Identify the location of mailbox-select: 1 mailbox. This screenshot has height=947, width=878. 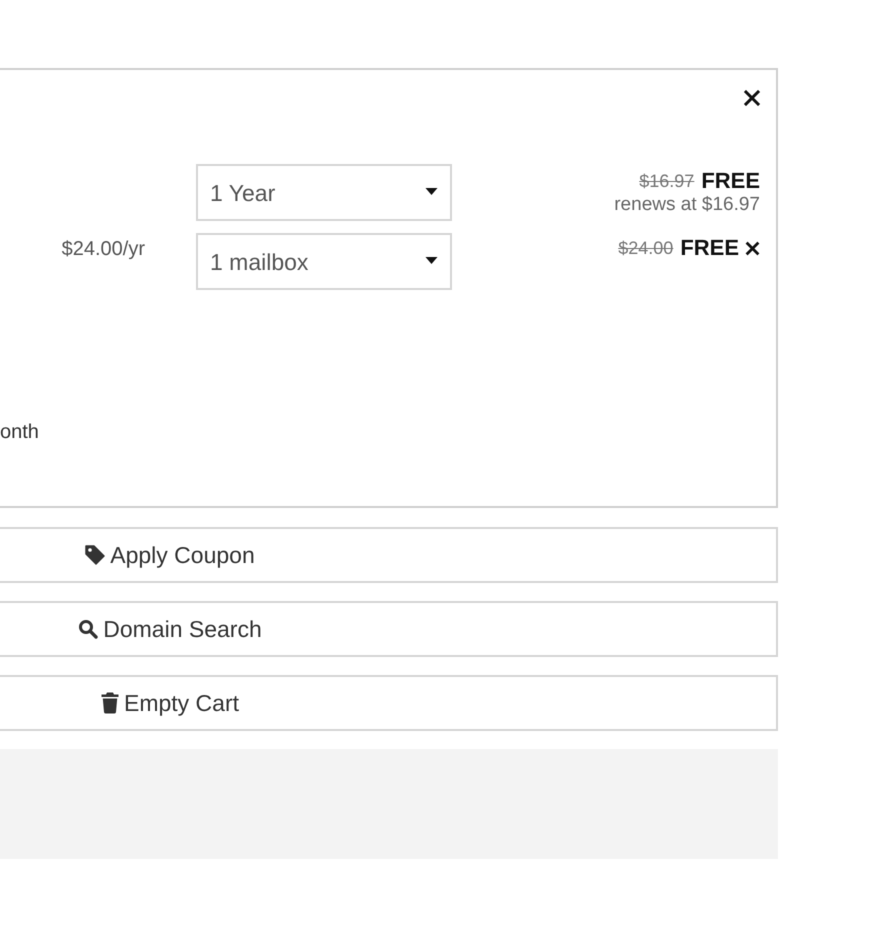
(324, 261).